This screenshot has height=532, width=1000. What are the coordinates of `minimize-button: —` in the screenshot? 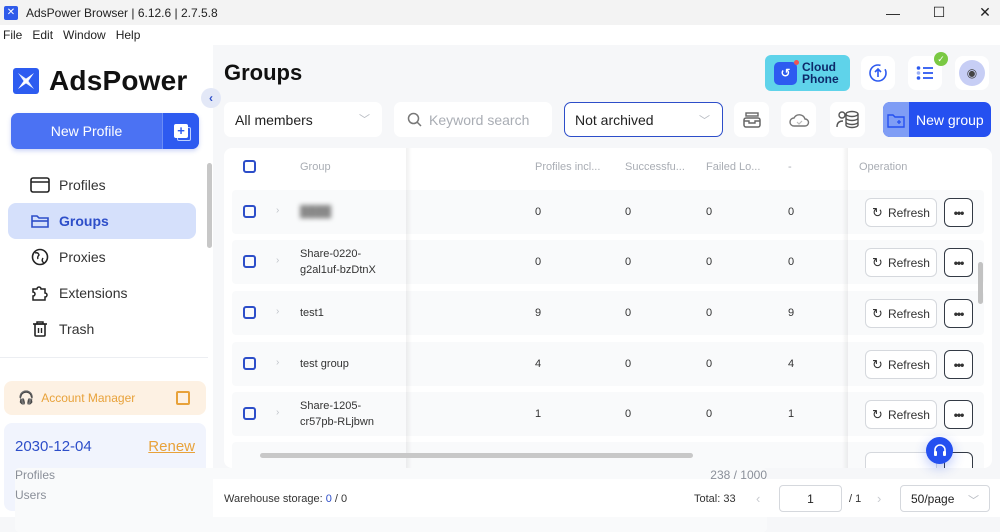 It's located at (893, 12).